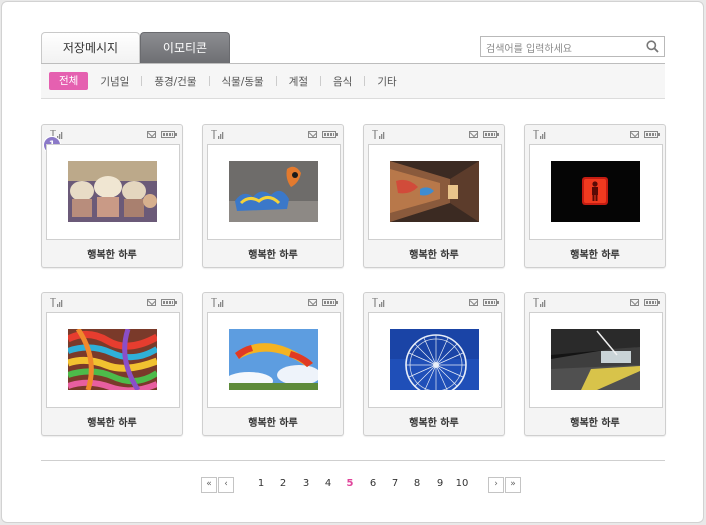 This screenshot has height=525, width=706. What do you see at coordinates (417, 483) in the screenshot?
I see `page-number: 8` at bounding box center [417, 483].